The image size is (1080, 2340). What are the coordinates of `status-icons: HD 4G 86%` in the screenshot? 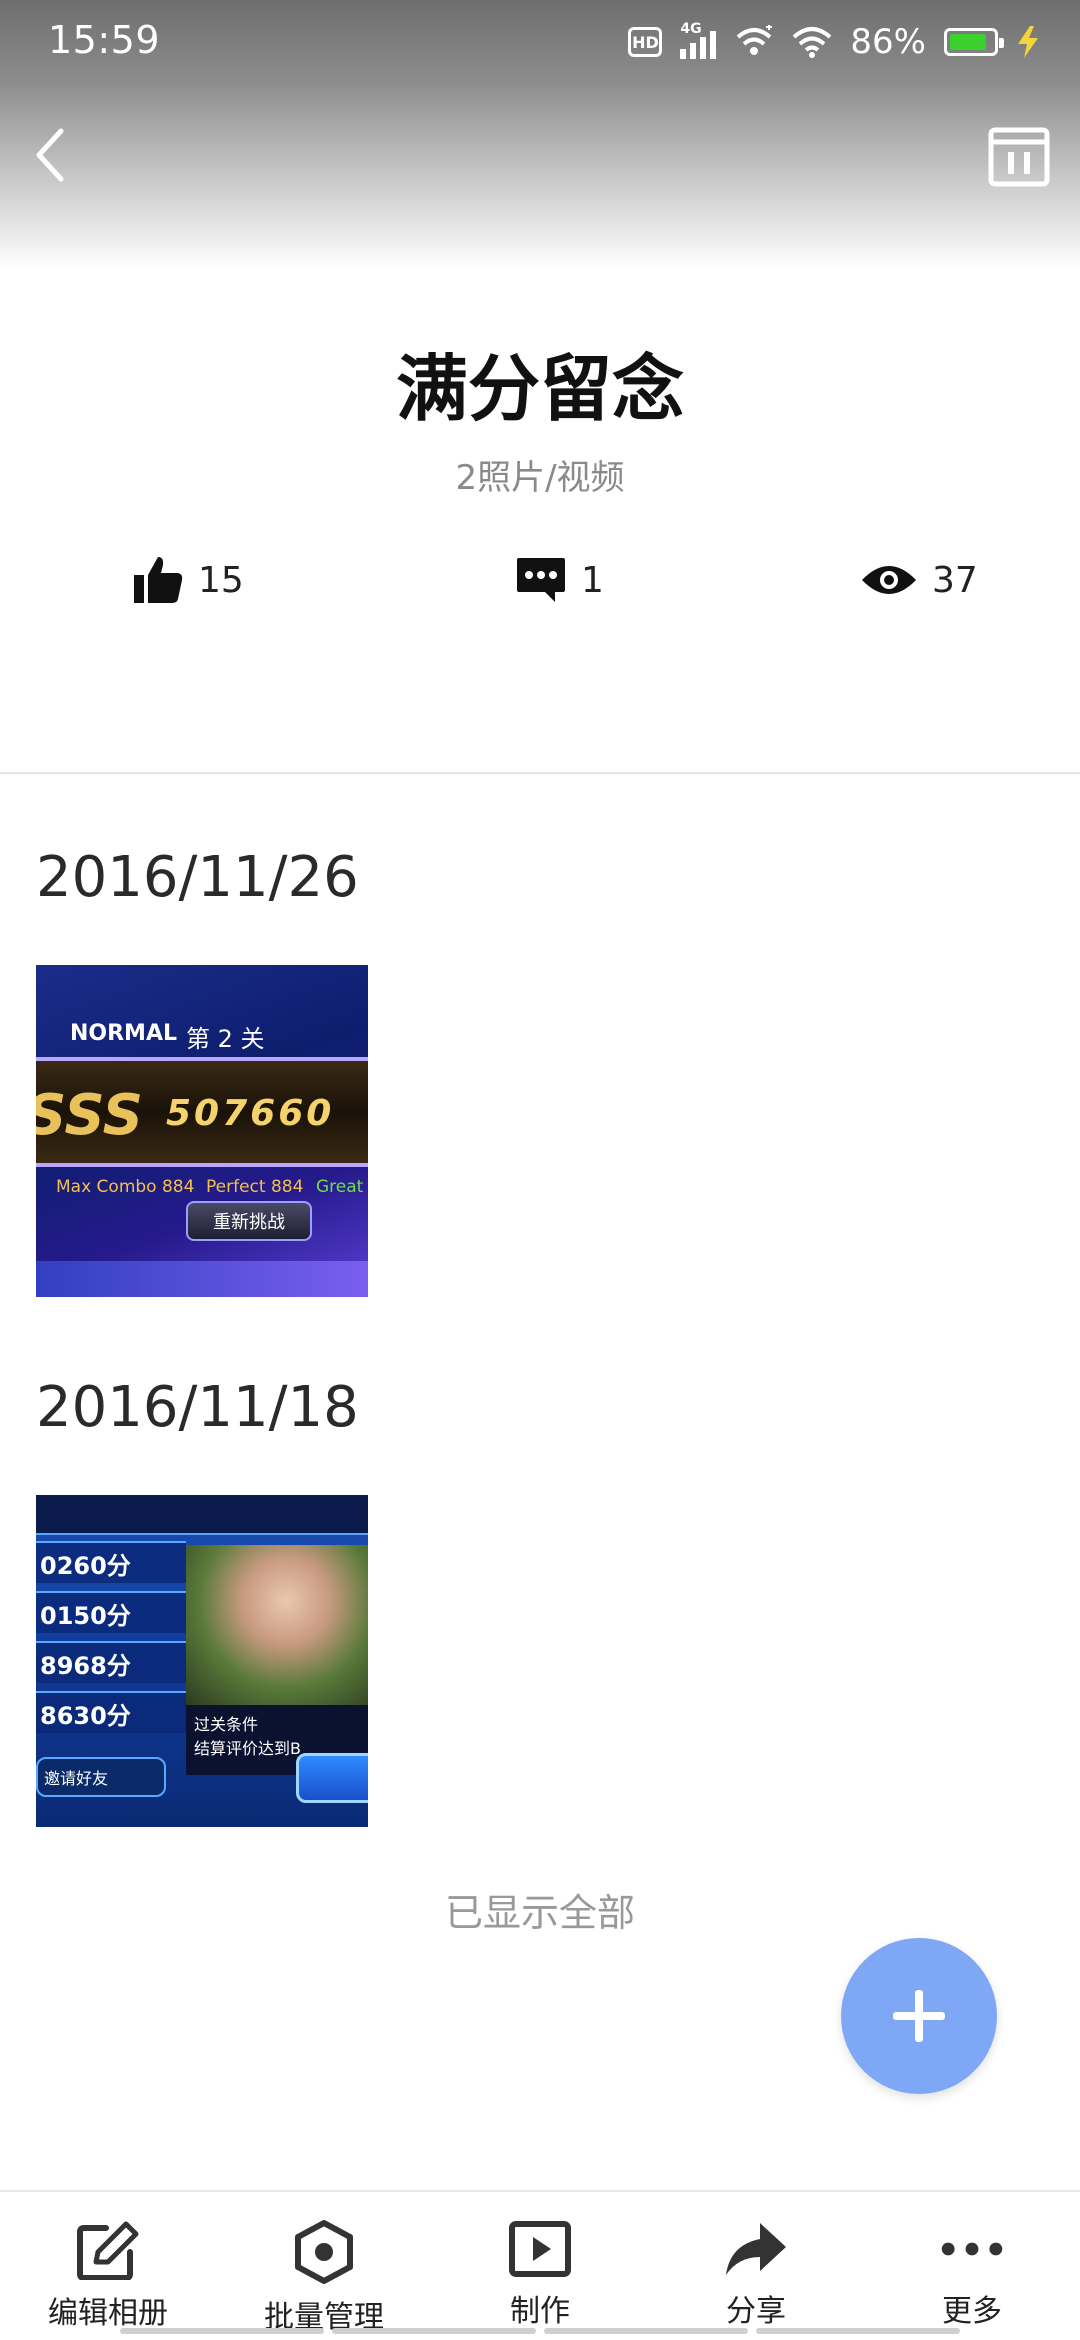 It's located at (834, 42).